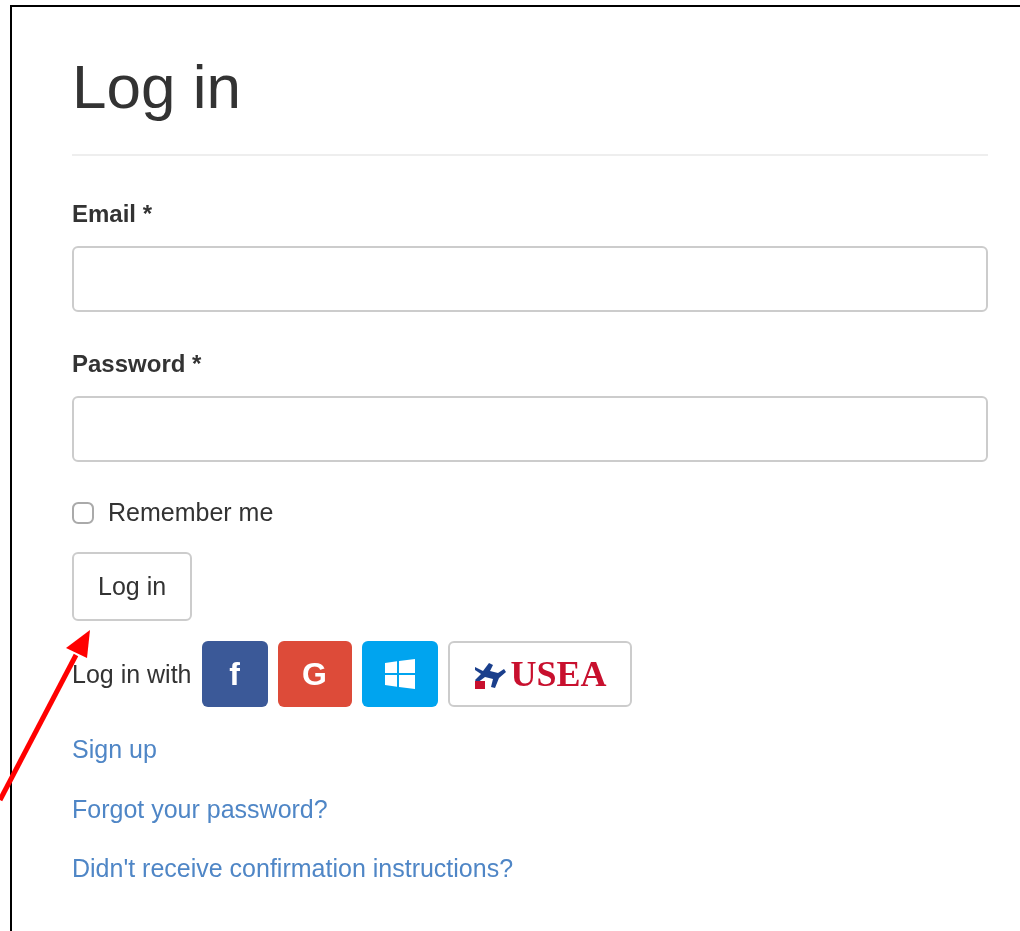  Describe the element at coordinates (83, 513) in the screenshot. I see `remember-checkbox` at that location.